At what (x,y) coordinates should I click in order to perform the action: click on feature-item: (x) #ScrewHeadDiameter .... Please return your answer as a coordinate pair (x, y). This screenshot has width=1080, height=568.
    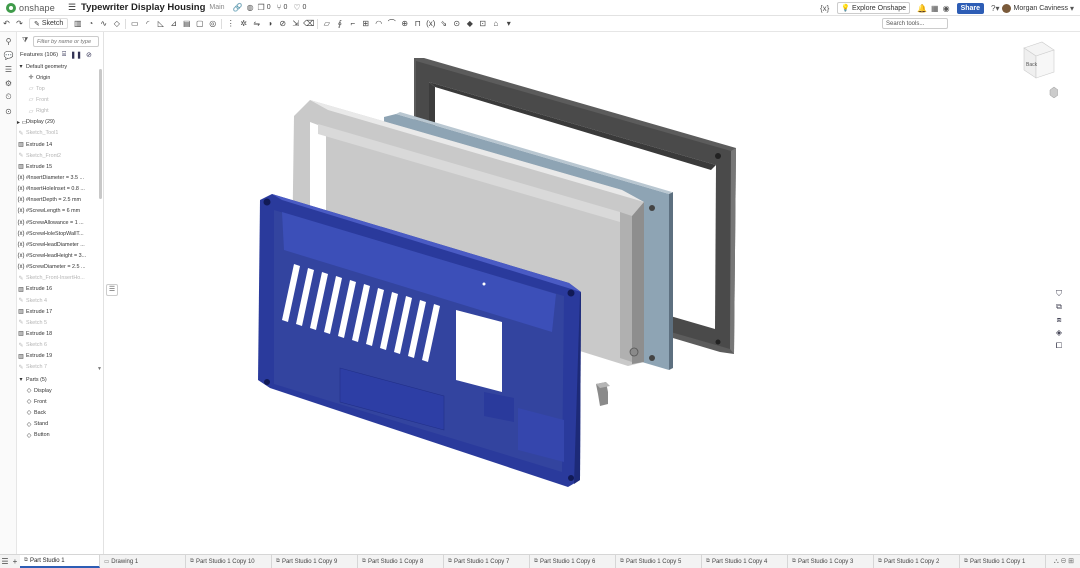
    Looking at the image, I should click on (57, 244).